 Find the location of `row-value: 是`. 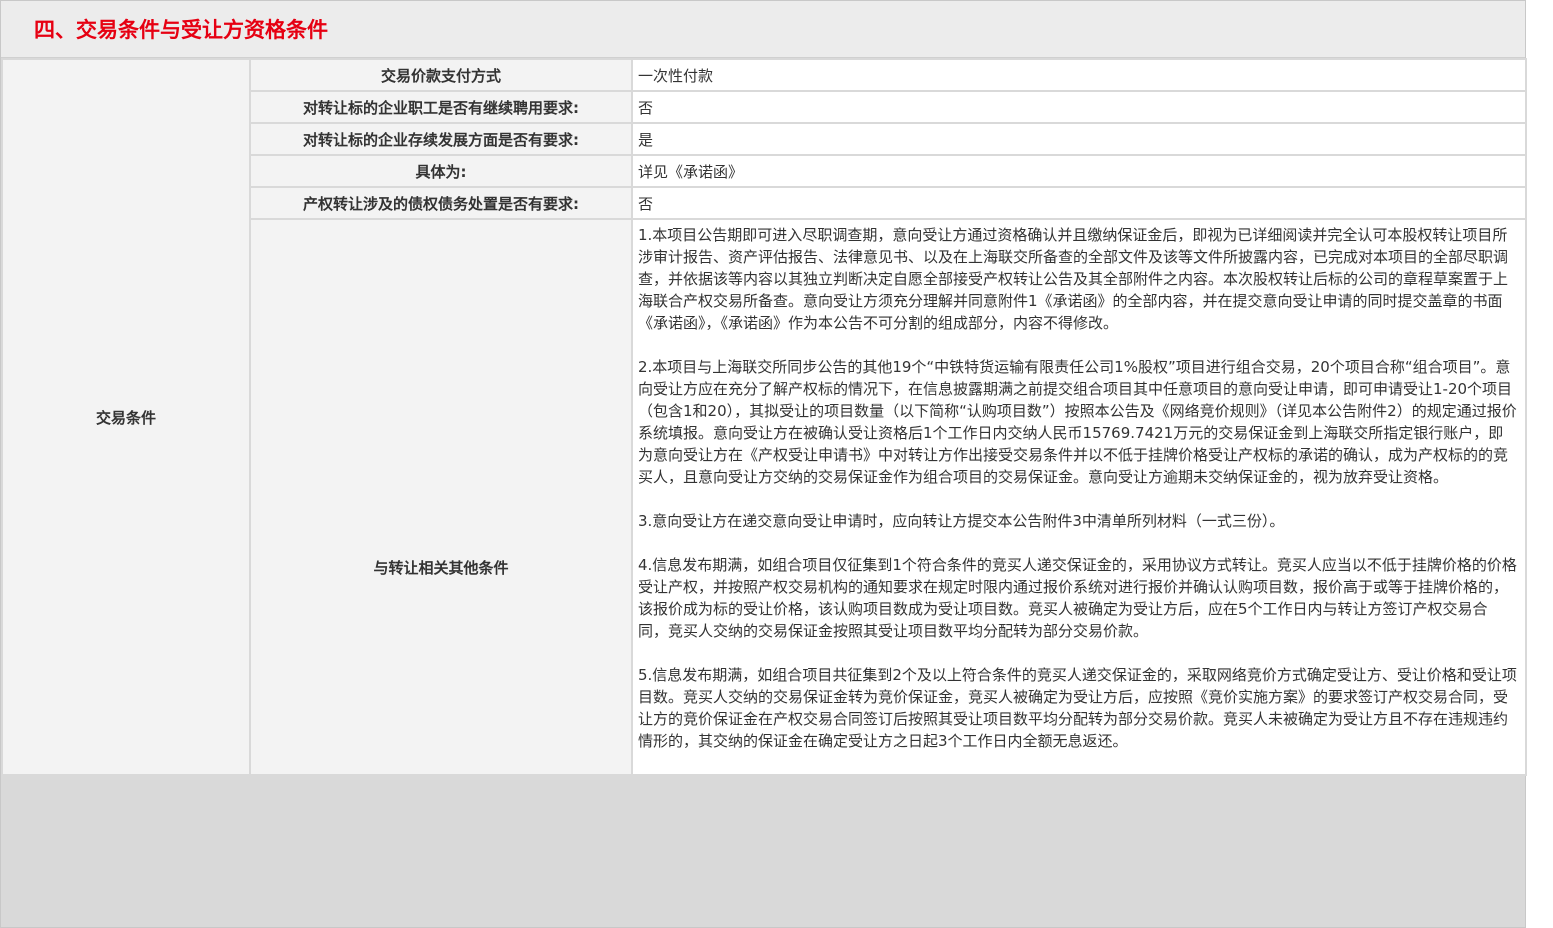

row-value: 是 is located at coordinates (1079, 139).